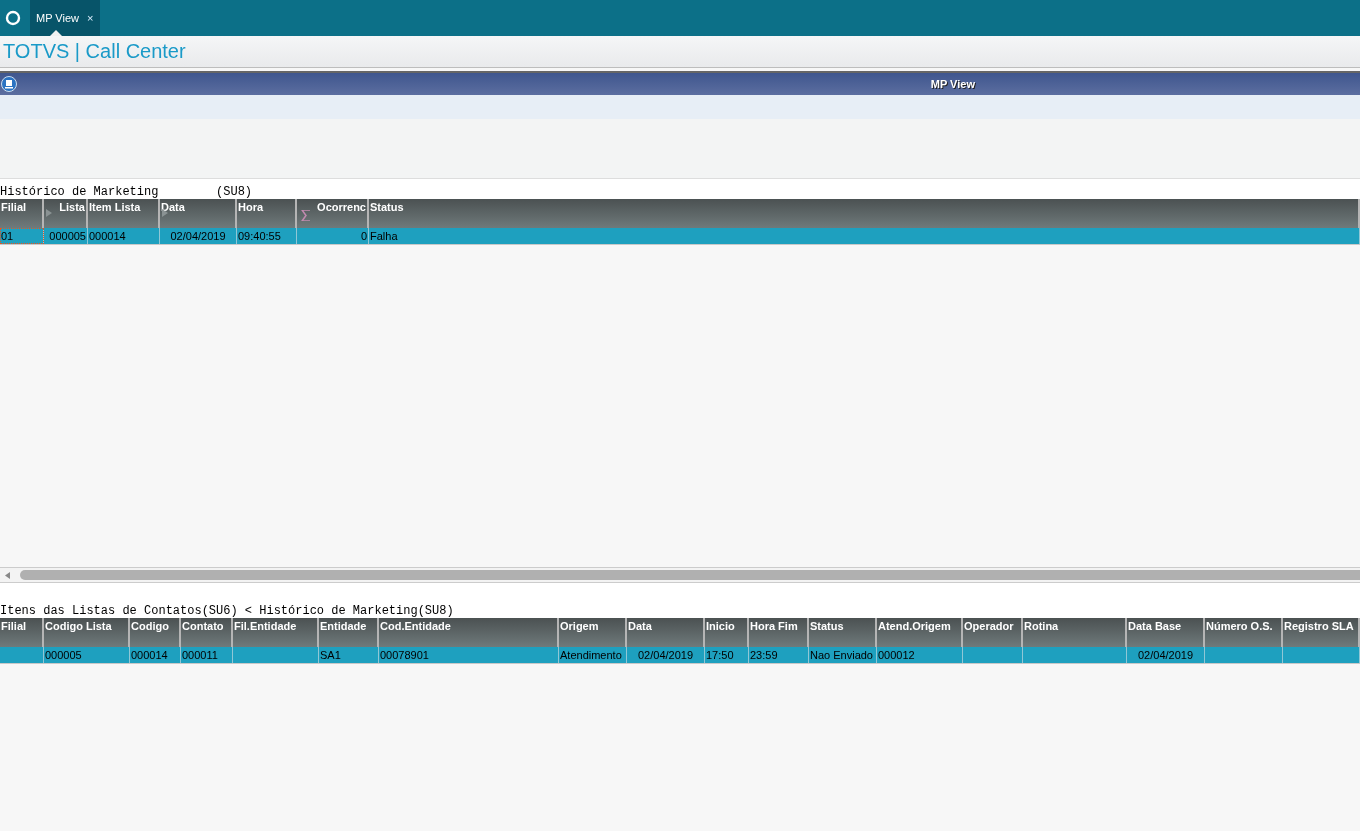  Describe the element at coordinates (349, 655) in the screenshot. I see `table-cell: SA1` at that location.